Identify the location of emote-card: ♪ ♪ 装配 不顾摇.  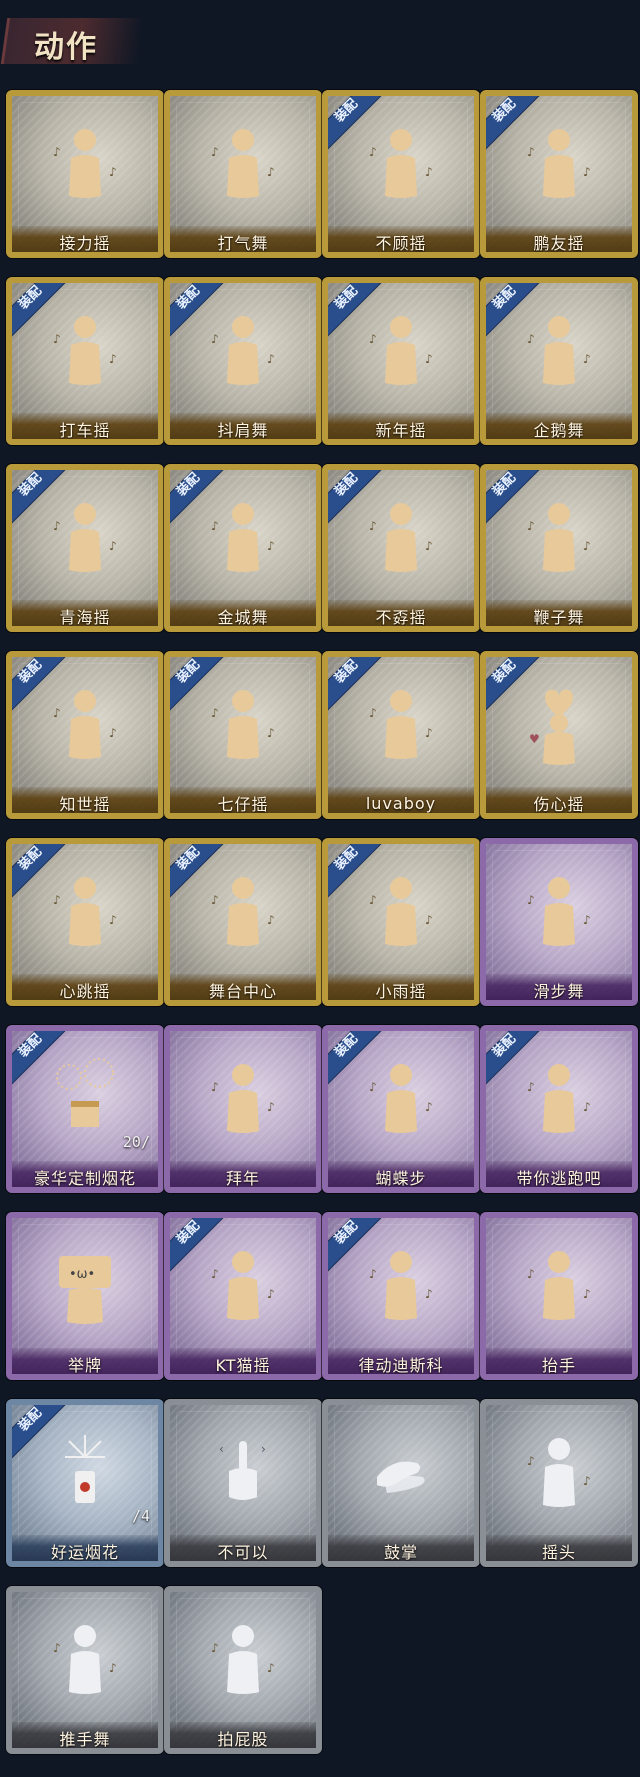
(401, 174).